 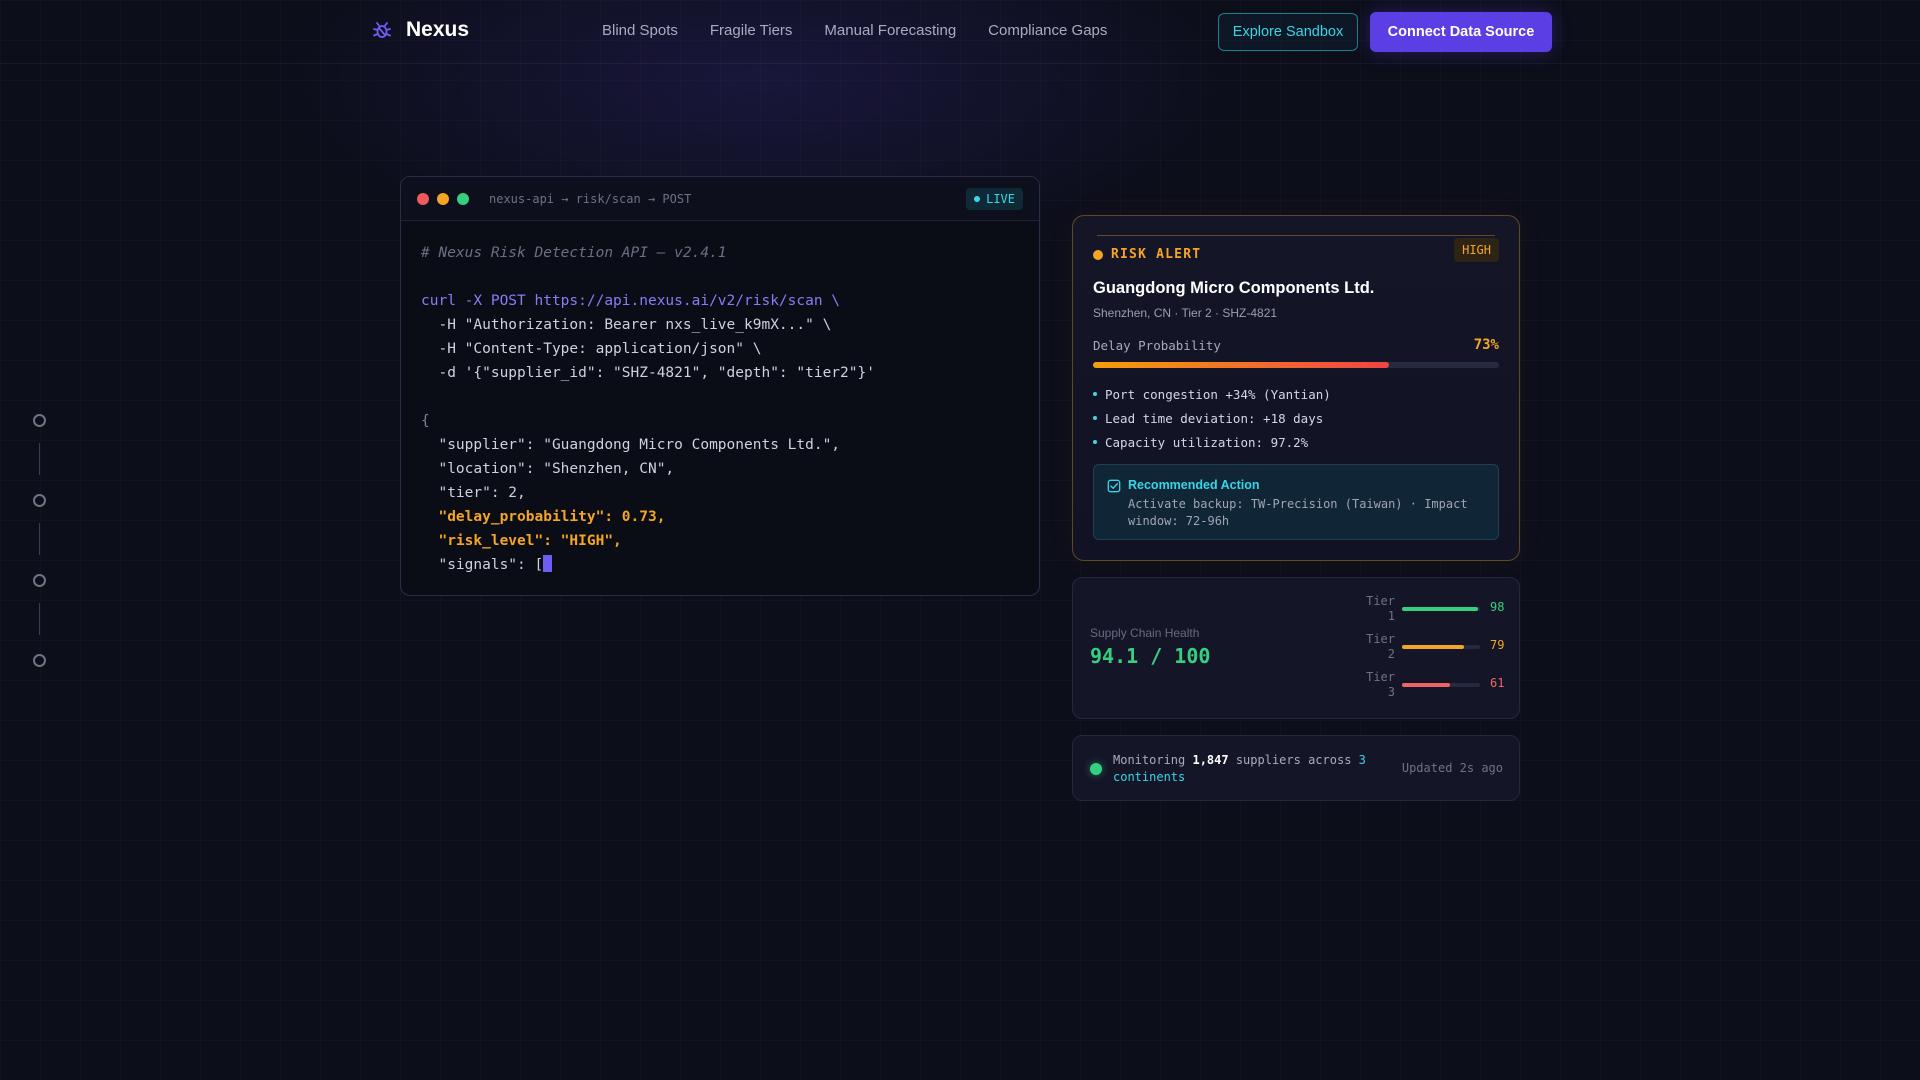 What do you see at coordinates (382, 30) in the screenshot?
I see `bug-icon` at bounding box center [382, 30].